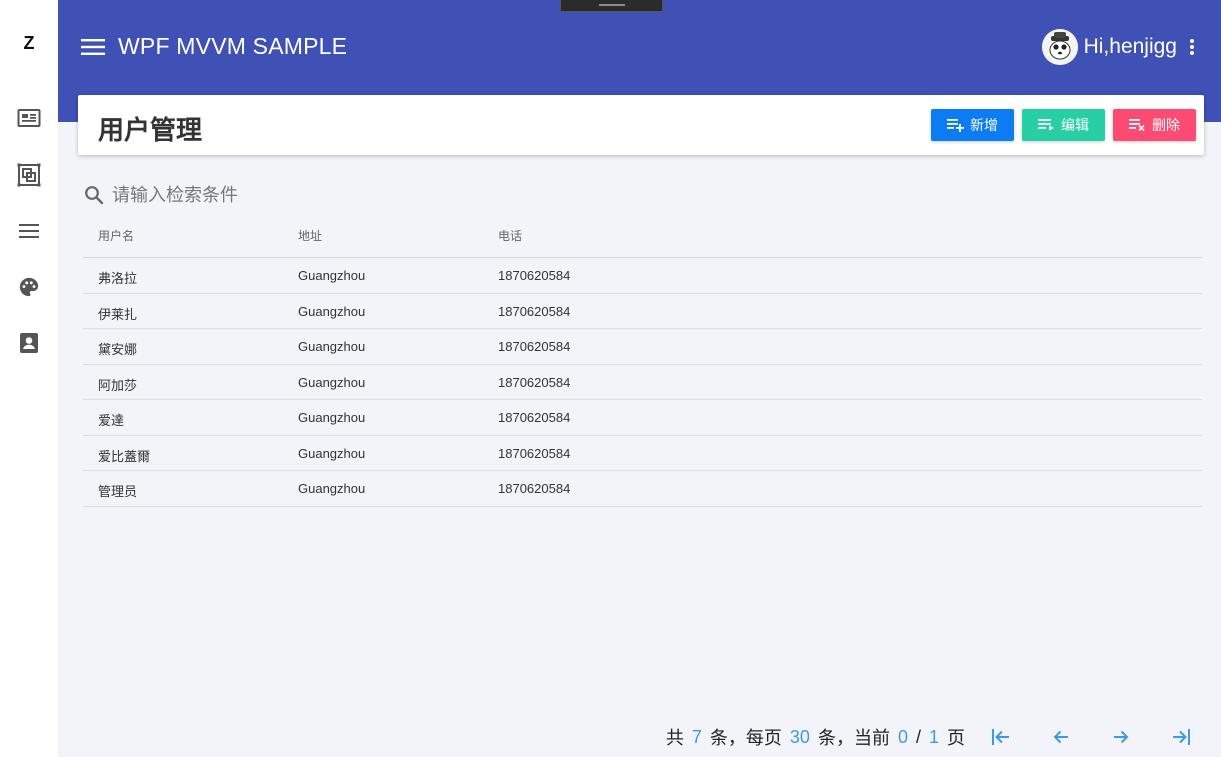 The image size is (1221, 757). I want to click on table-row: 爱比蓋爾 Guangzhou 1870620584, so click(642, 453).